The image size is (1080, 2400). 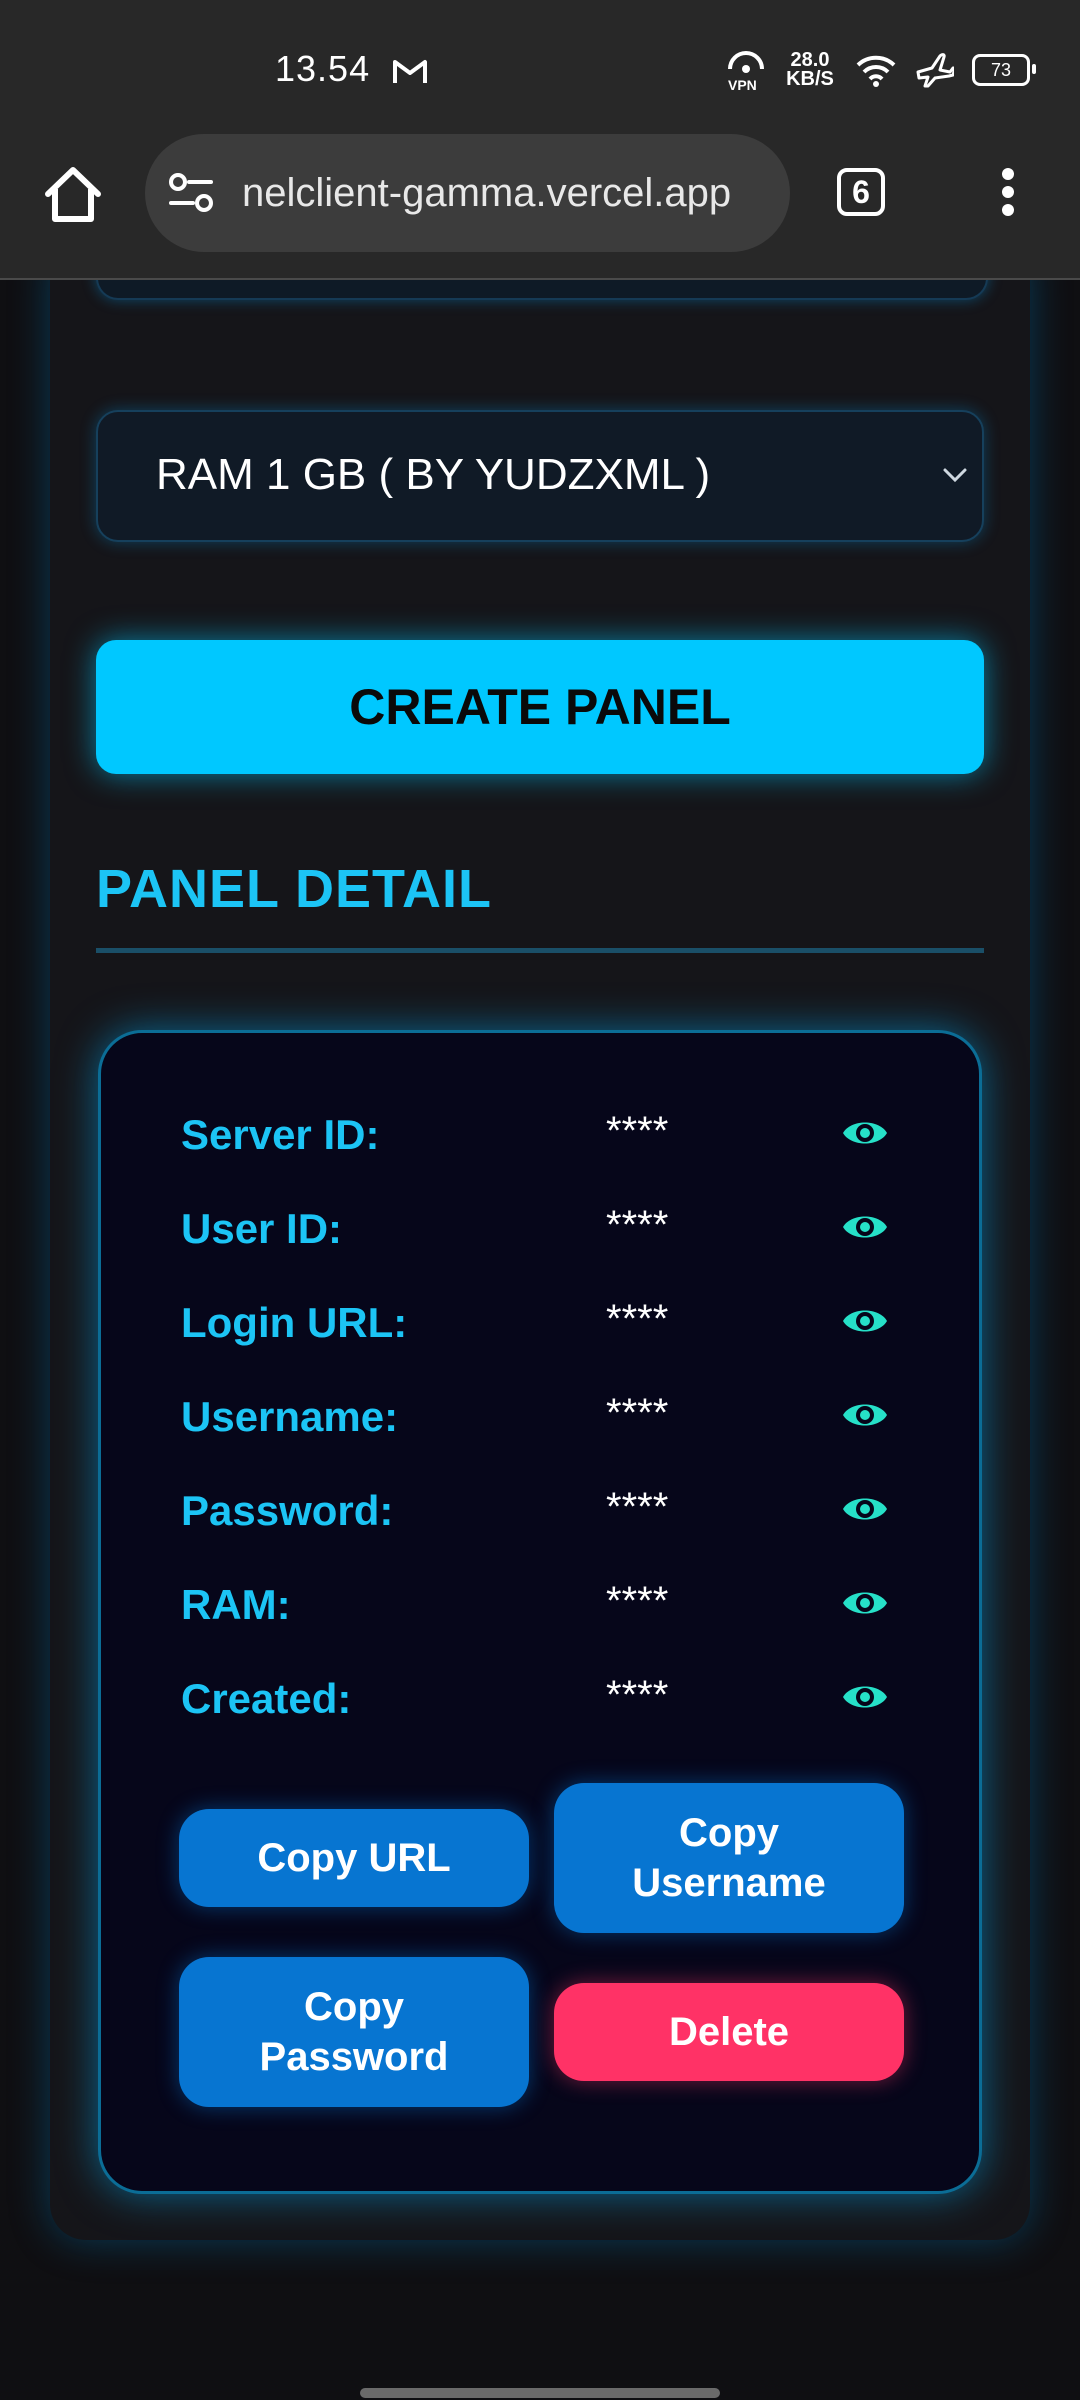 What do you see at coordinates (729, 1833) in the screenshot?
I see `copy-username-line1: Copy` at bounding box center [729, 1833].